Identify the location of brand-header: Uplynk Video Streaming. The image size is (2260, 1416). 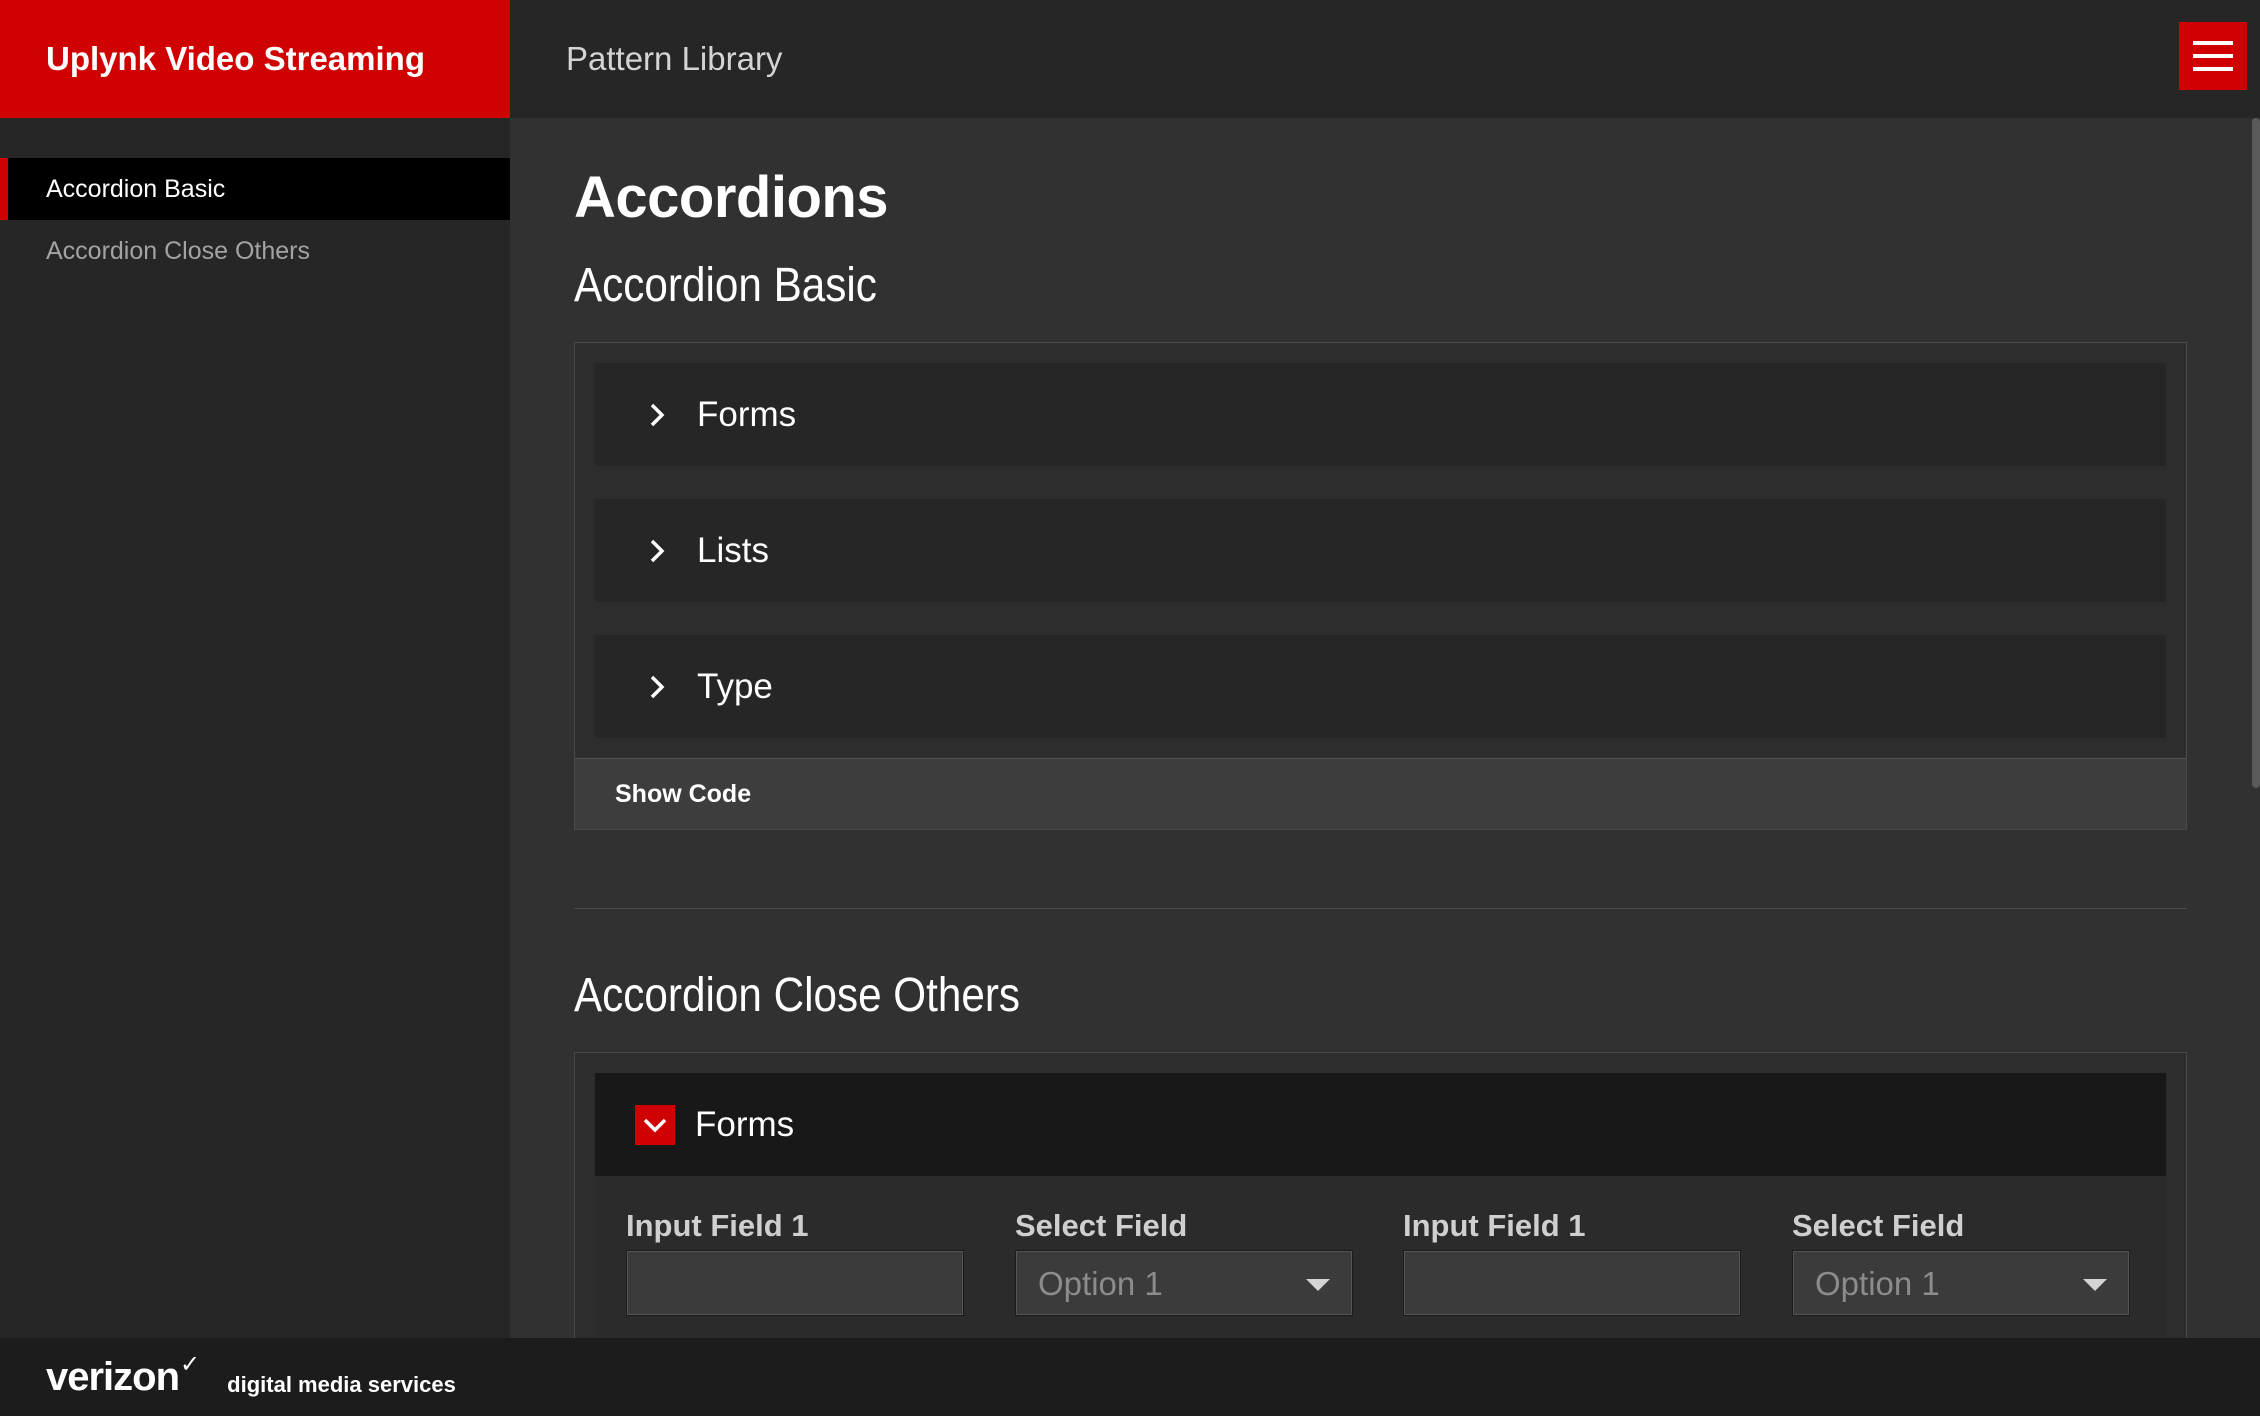
(255, 59).